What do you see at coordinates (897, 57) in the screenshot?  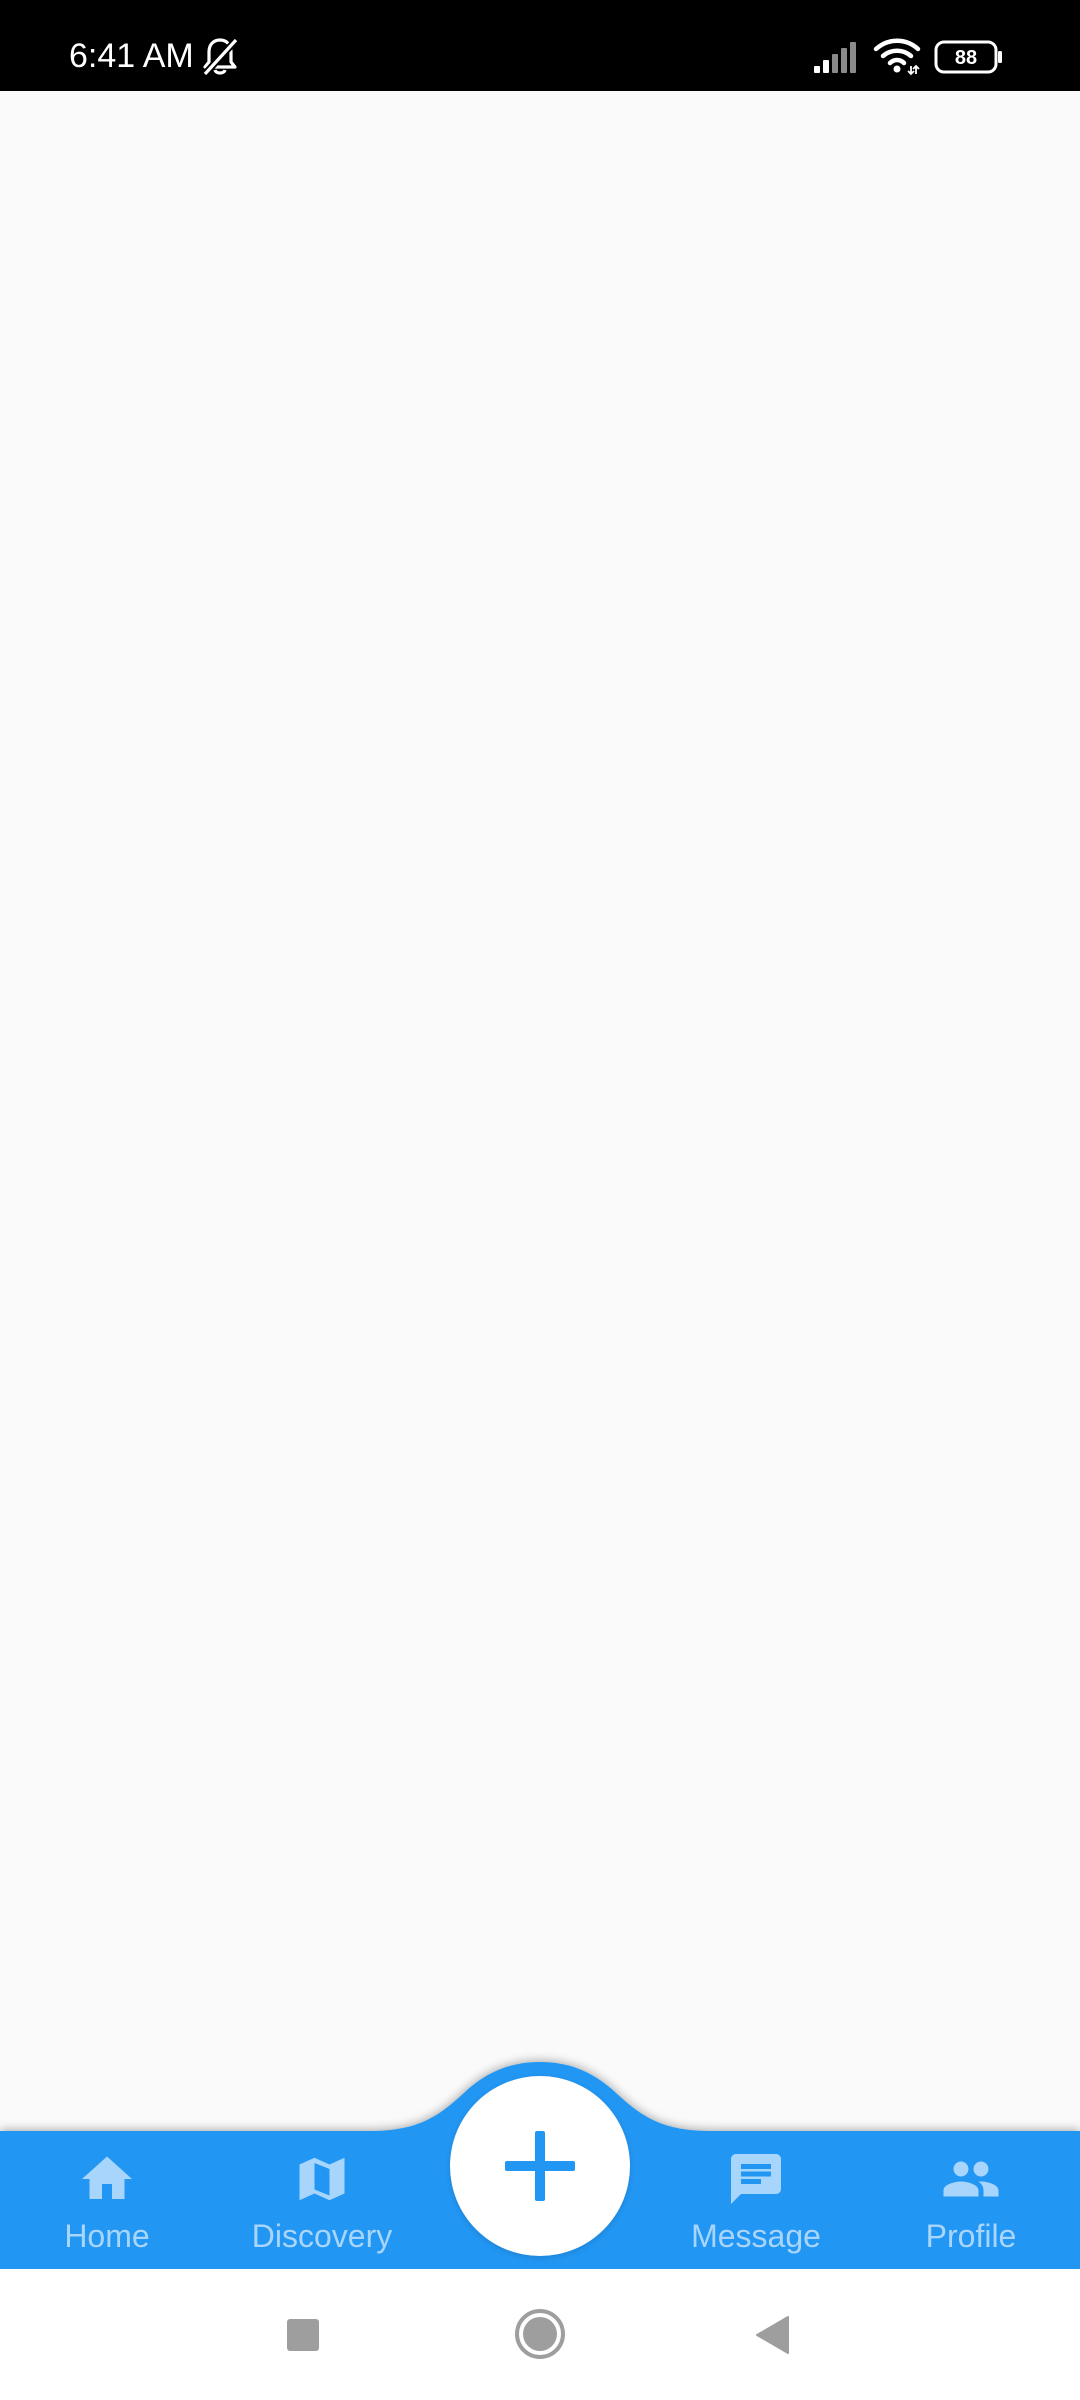 I see `wifi-icon` at bounding box center [897, 57].